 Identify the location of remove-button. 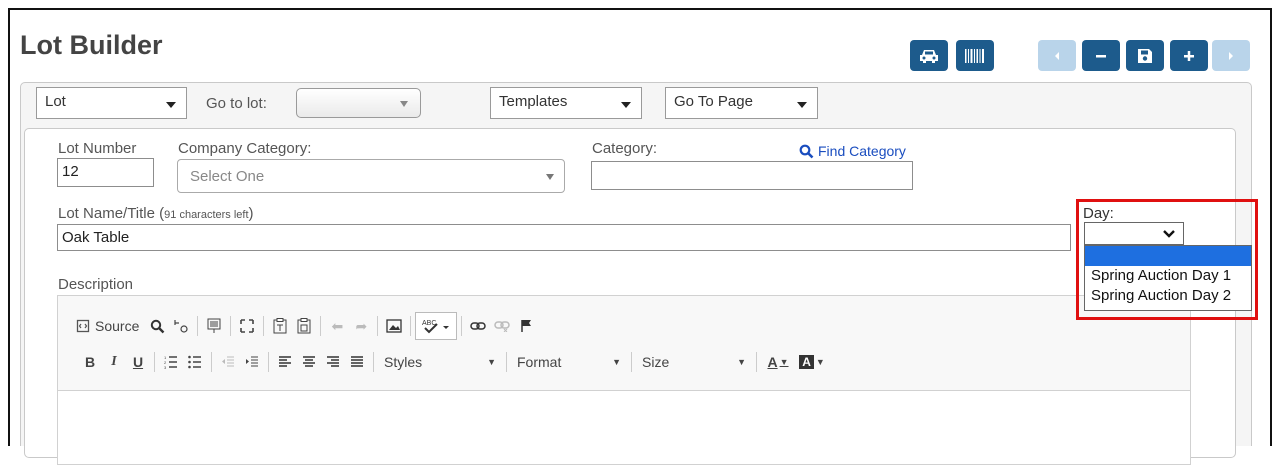
(1101, 55).